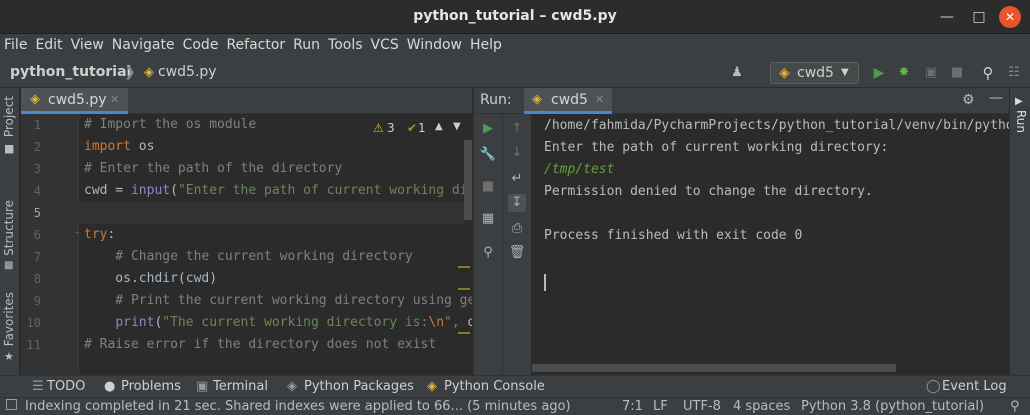 The image size is (1030, 415). What do you see at coordinates (486, 43) in the screenshot?
I see `menu-help: Help` at bounding box center [486, 43].